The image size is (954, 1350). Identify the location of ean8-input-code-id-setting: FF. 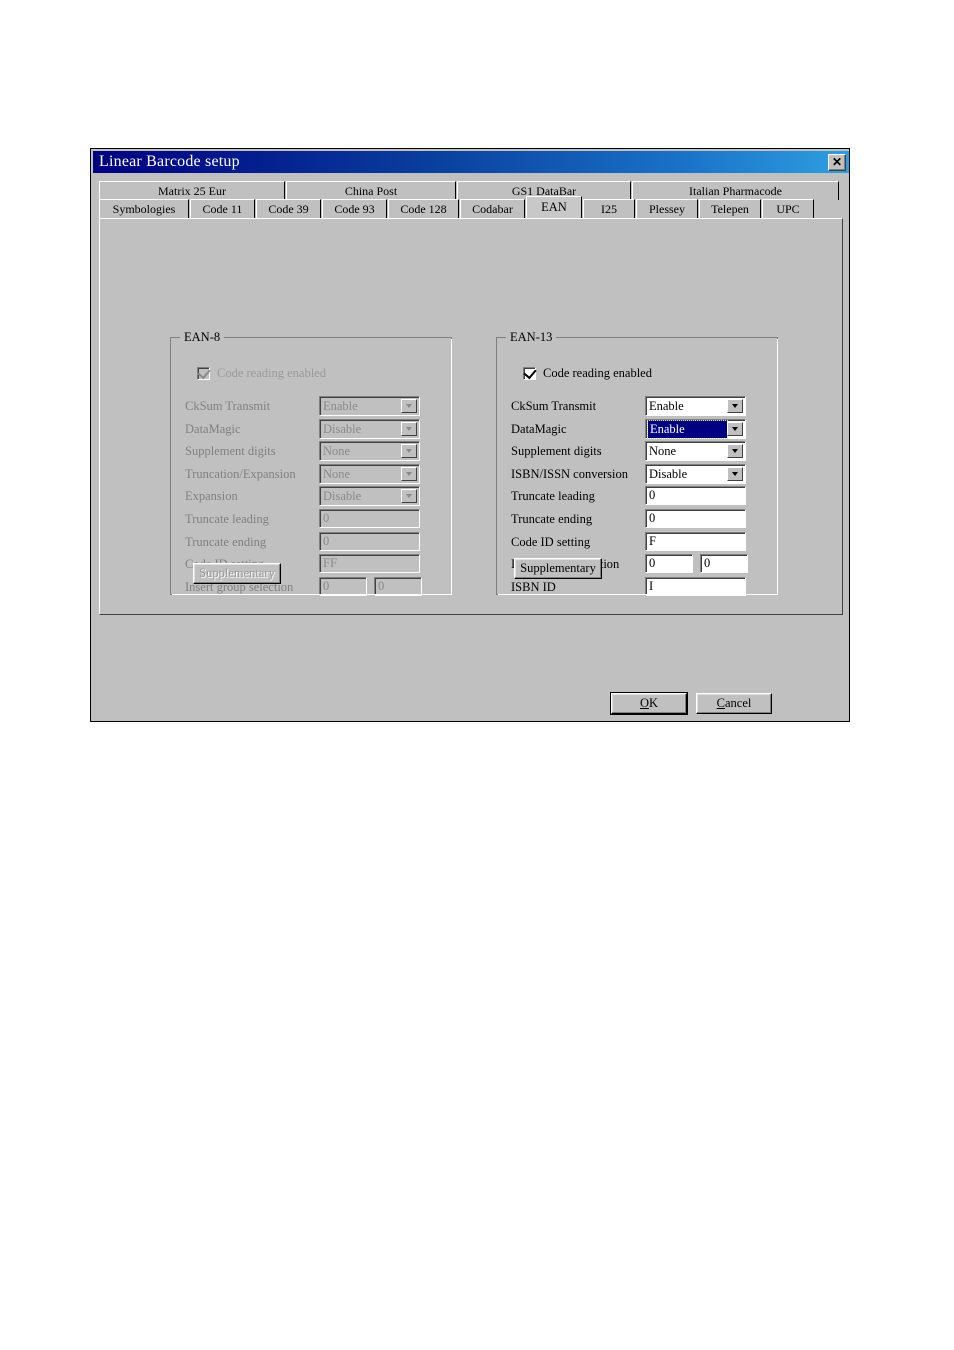
(369, 564).